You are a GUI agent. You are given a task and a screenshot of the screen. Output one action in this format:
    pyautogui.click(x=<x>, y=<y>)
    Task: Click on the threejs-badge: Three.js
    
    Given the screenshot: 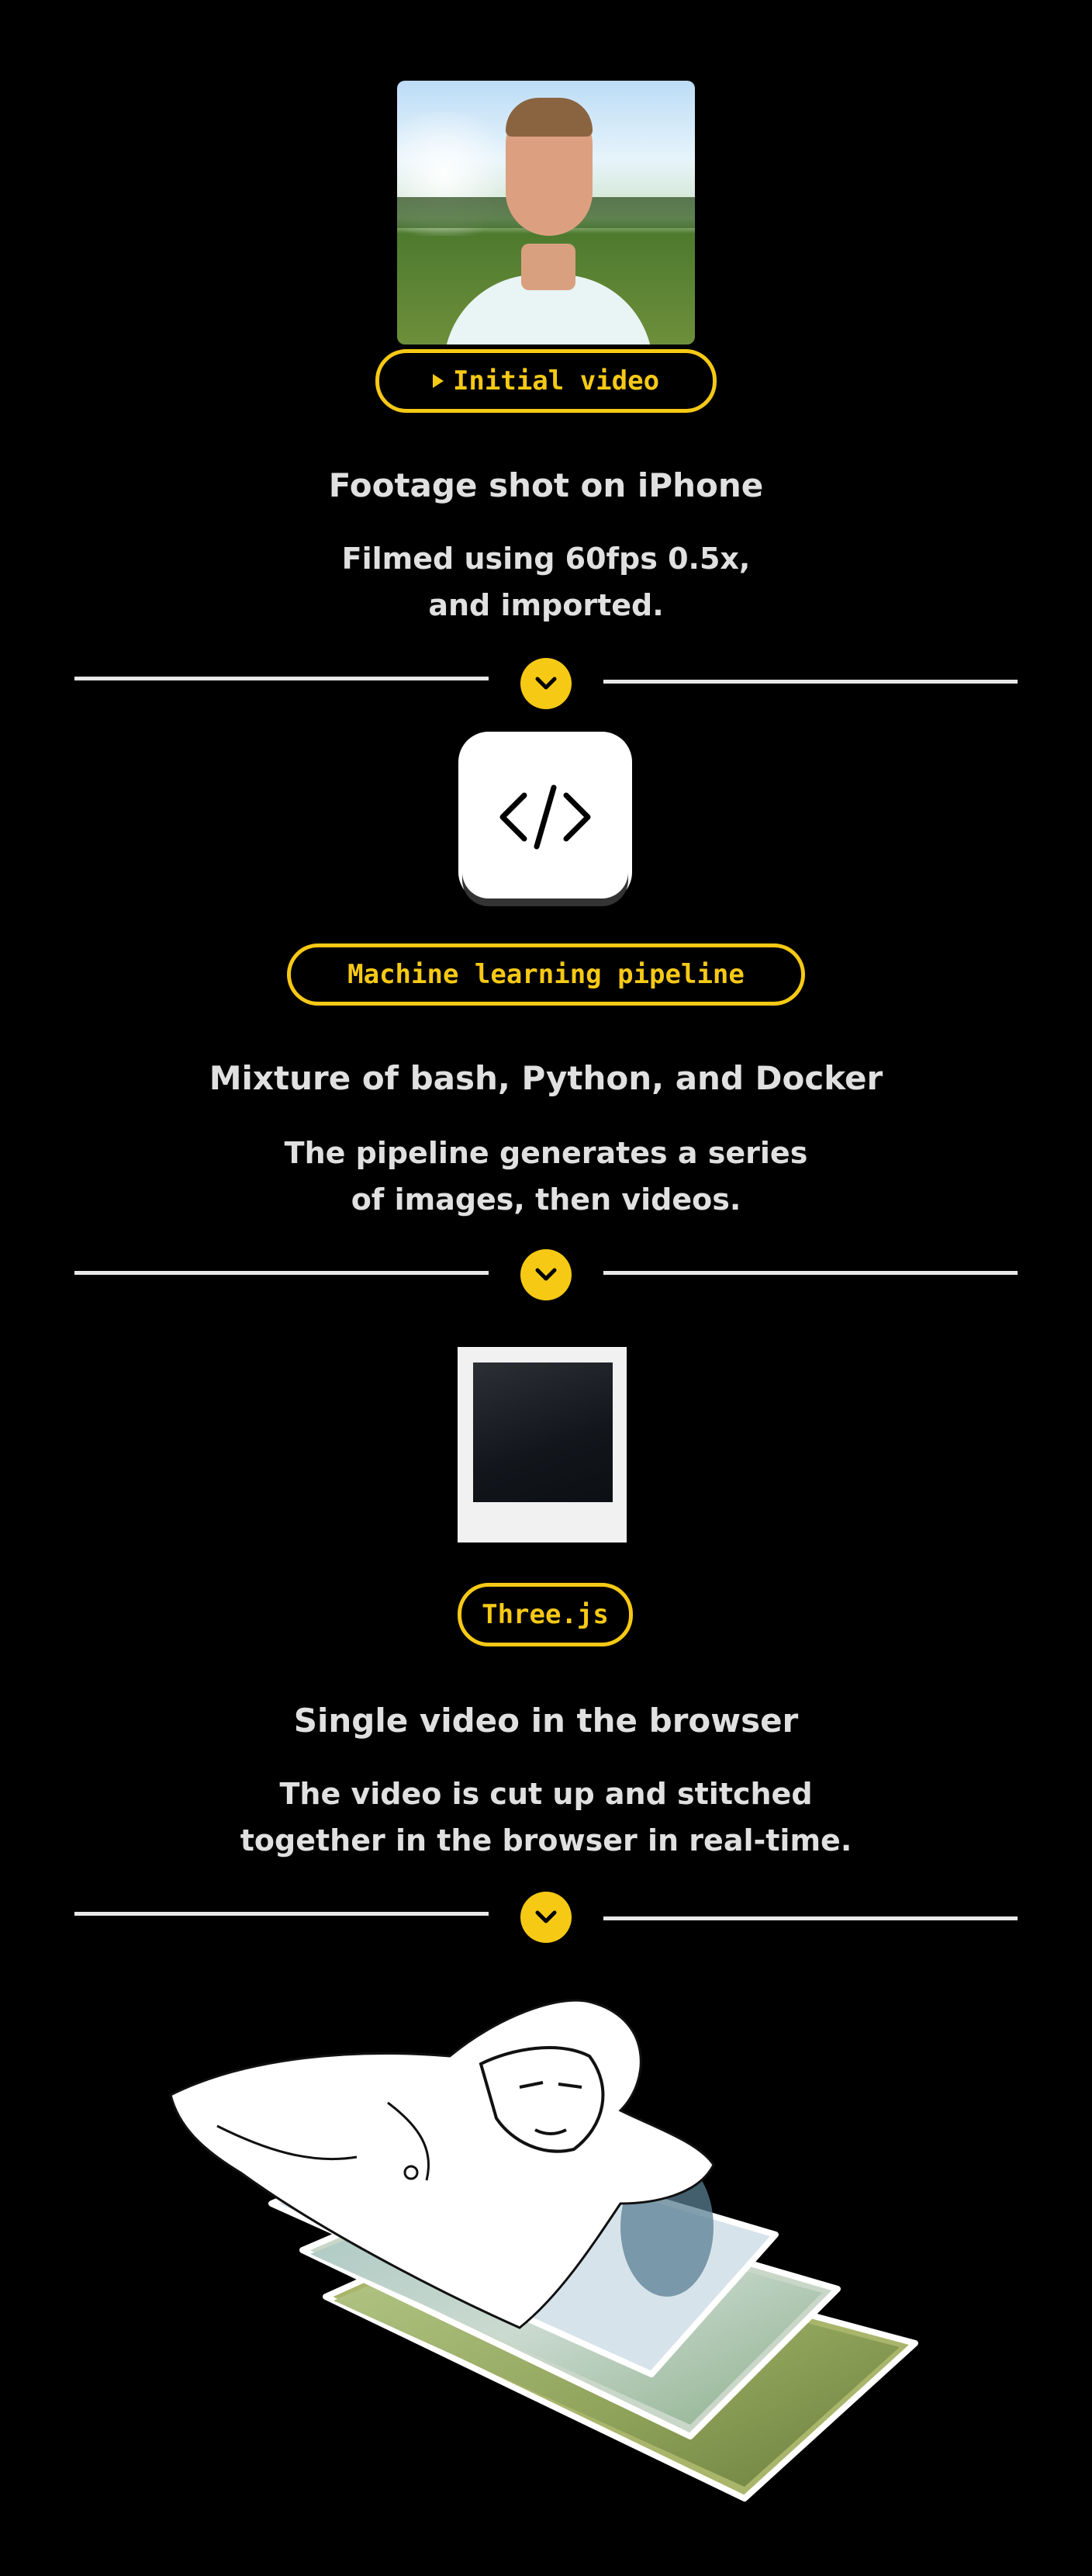 What is the action you would take?
    pyautogui.click(x=545, y=1614)
    